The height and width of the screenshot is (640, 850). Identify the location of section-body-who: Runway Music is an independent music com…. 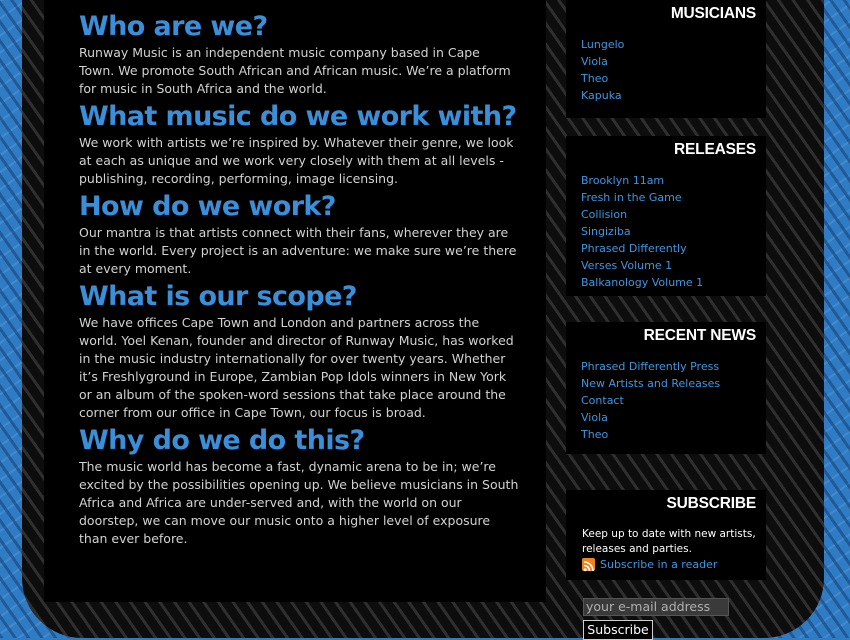
(295, 70).